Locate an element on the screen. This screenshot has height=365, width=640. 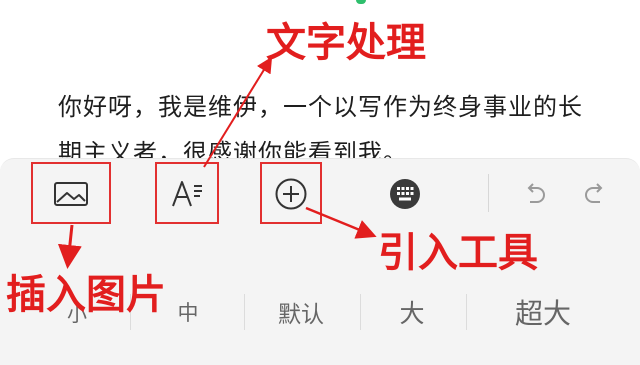
font-size-extra-large-label: 超大 is located at coordinates (542, 313).